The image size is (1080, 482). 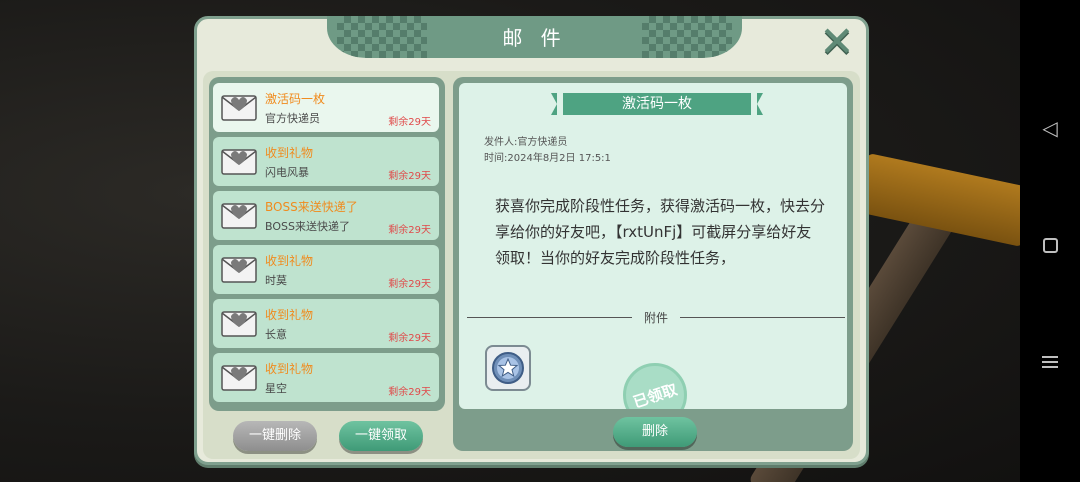 What do you see at coordinates (1050, 360) in the screenshot?
I see `recent-apps-icon` at bounding box center [1050, 360].